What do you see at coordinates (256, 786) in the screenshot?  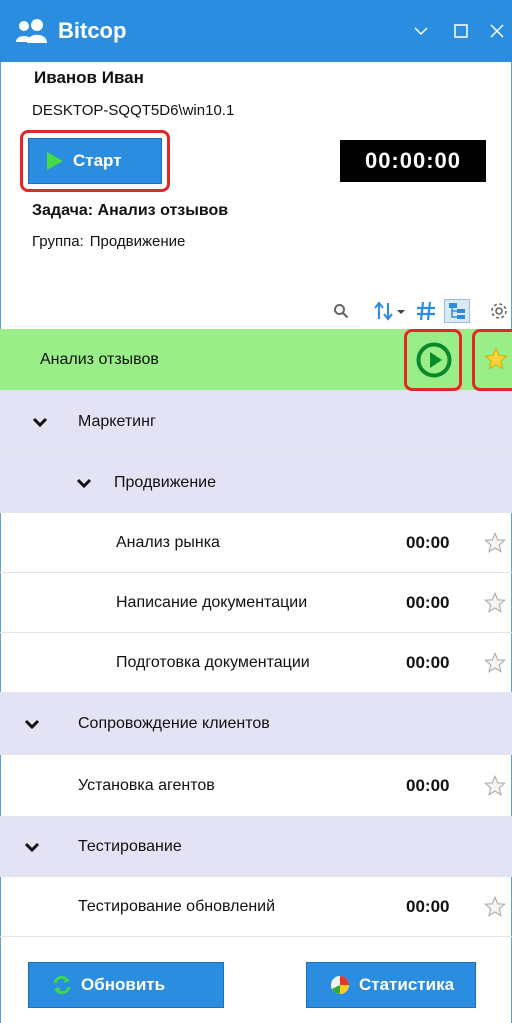 I see `list-item: Установка агентов 00:00` at bounding box center [256, 786].